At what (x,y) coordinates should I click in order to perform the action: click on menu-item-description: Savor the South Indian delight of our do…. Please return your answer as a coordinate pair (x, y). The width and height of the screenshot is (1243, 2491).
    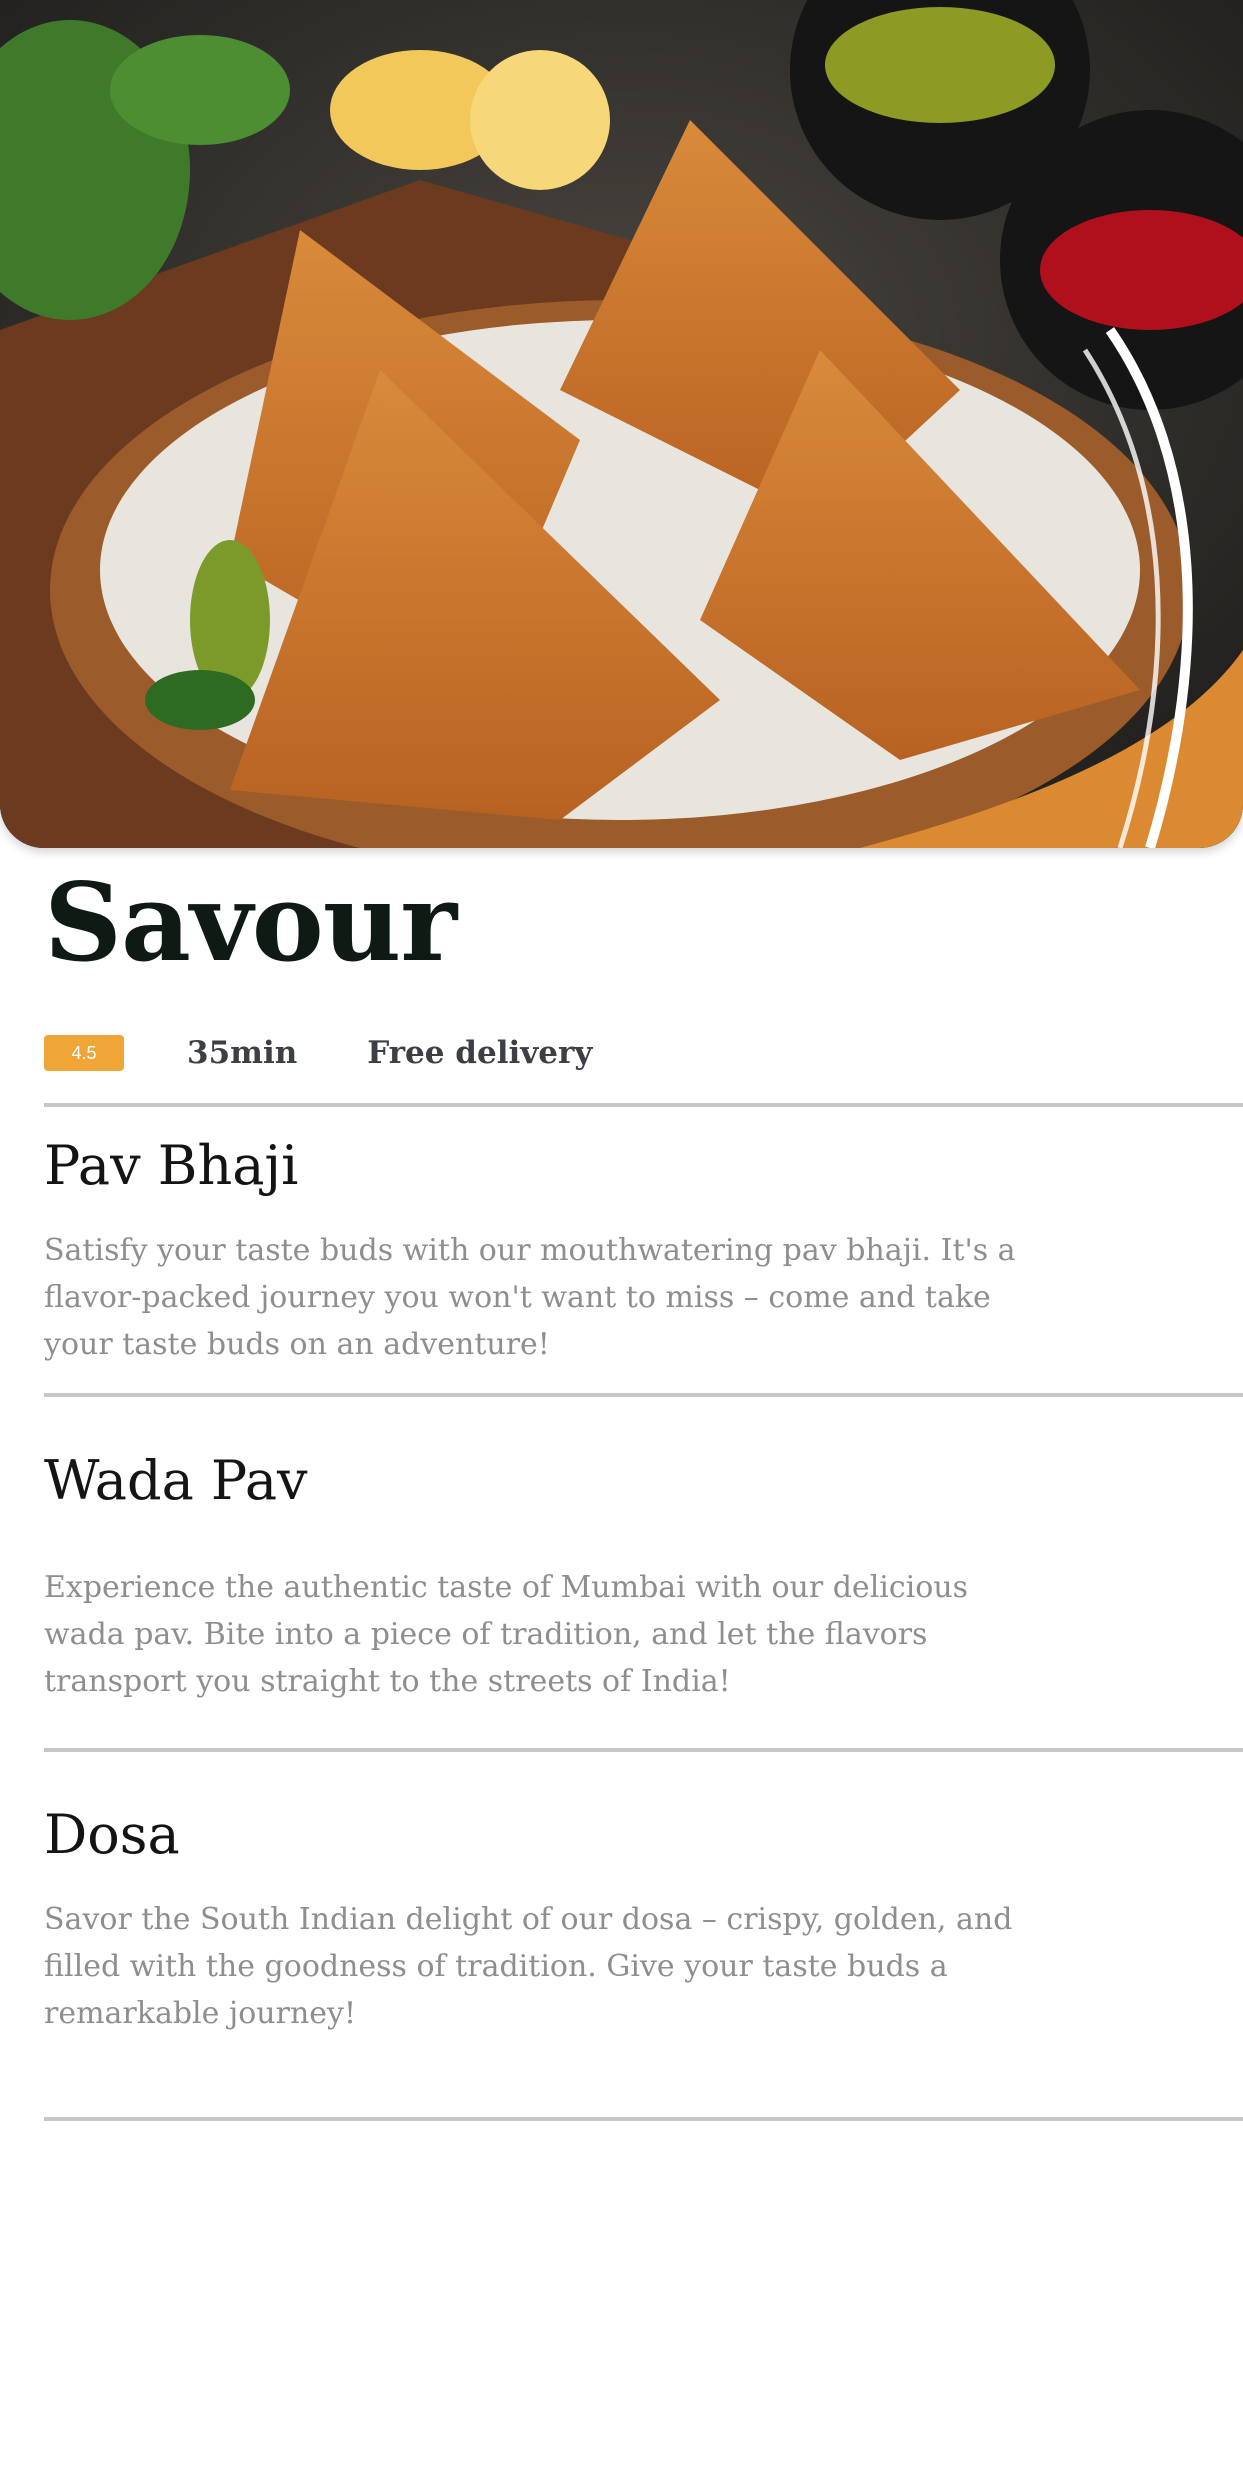
    Looking at the image, I should click on (528, 1966).